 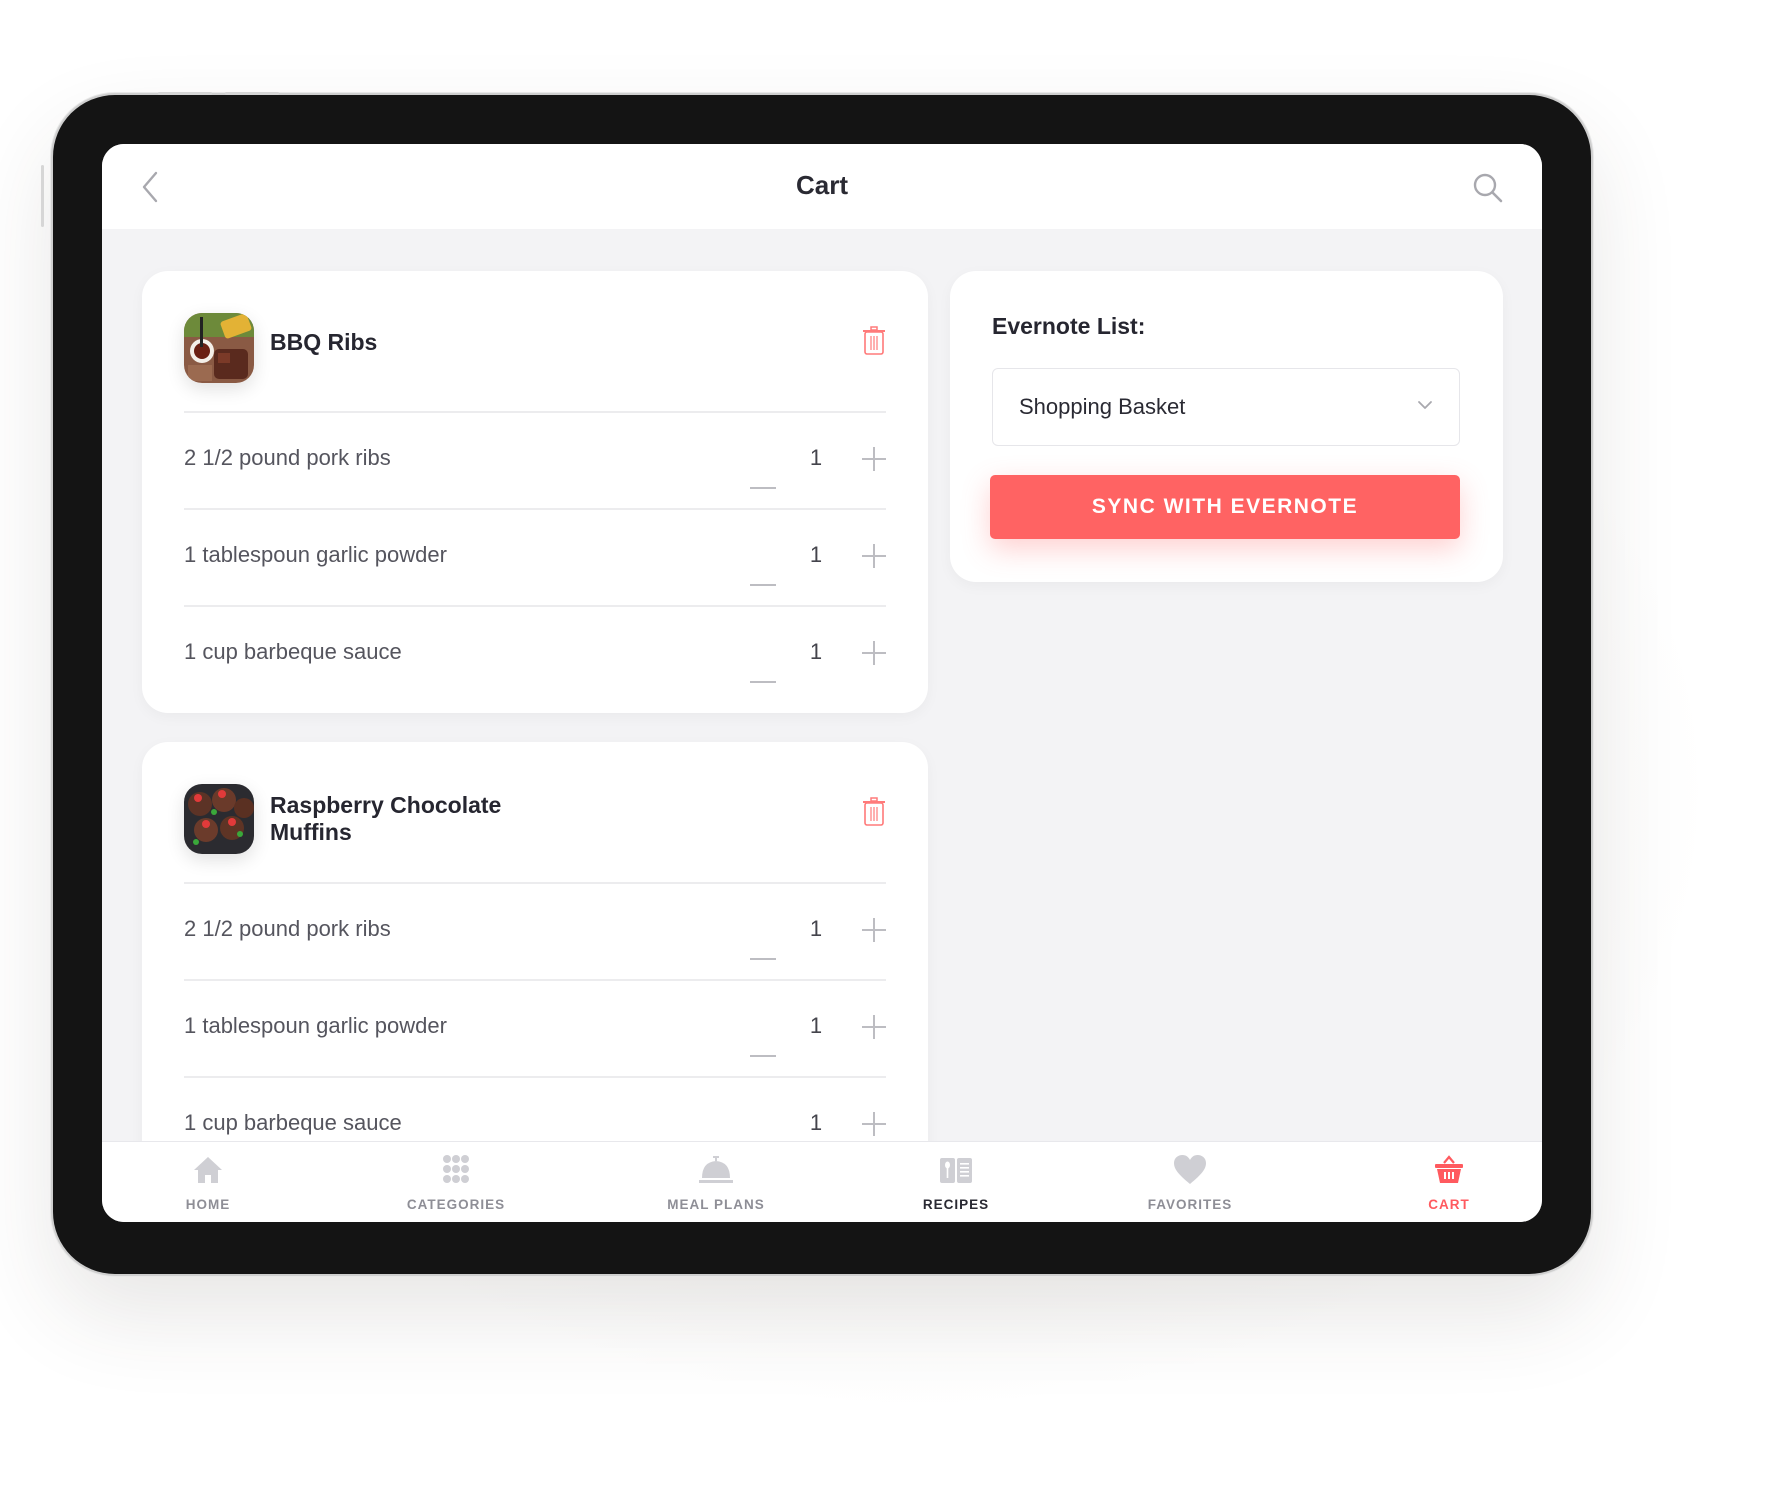 I want to click on recipe-header: Raspberry Chocolate Muffins, so click(x=535, y=812).